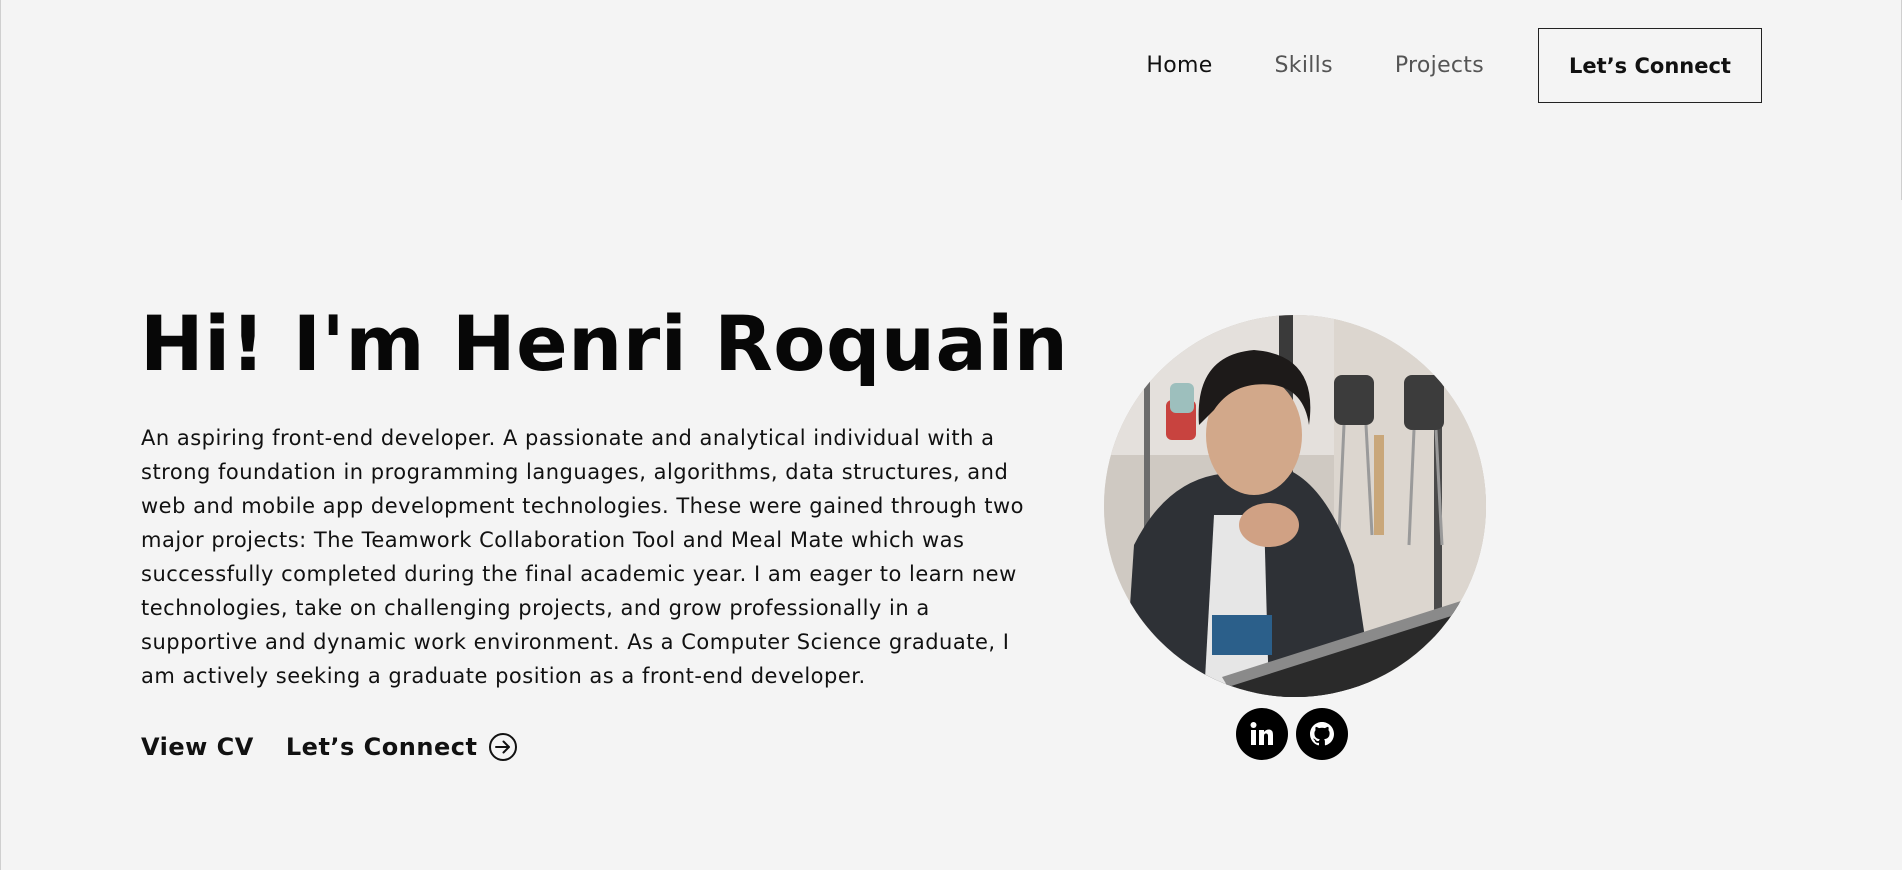 Image resolution: width=1902 pixels, height=870 pixels. I want to click on top-navigation: Home Skills Projects Let’s Connect, so click(1454, 65).